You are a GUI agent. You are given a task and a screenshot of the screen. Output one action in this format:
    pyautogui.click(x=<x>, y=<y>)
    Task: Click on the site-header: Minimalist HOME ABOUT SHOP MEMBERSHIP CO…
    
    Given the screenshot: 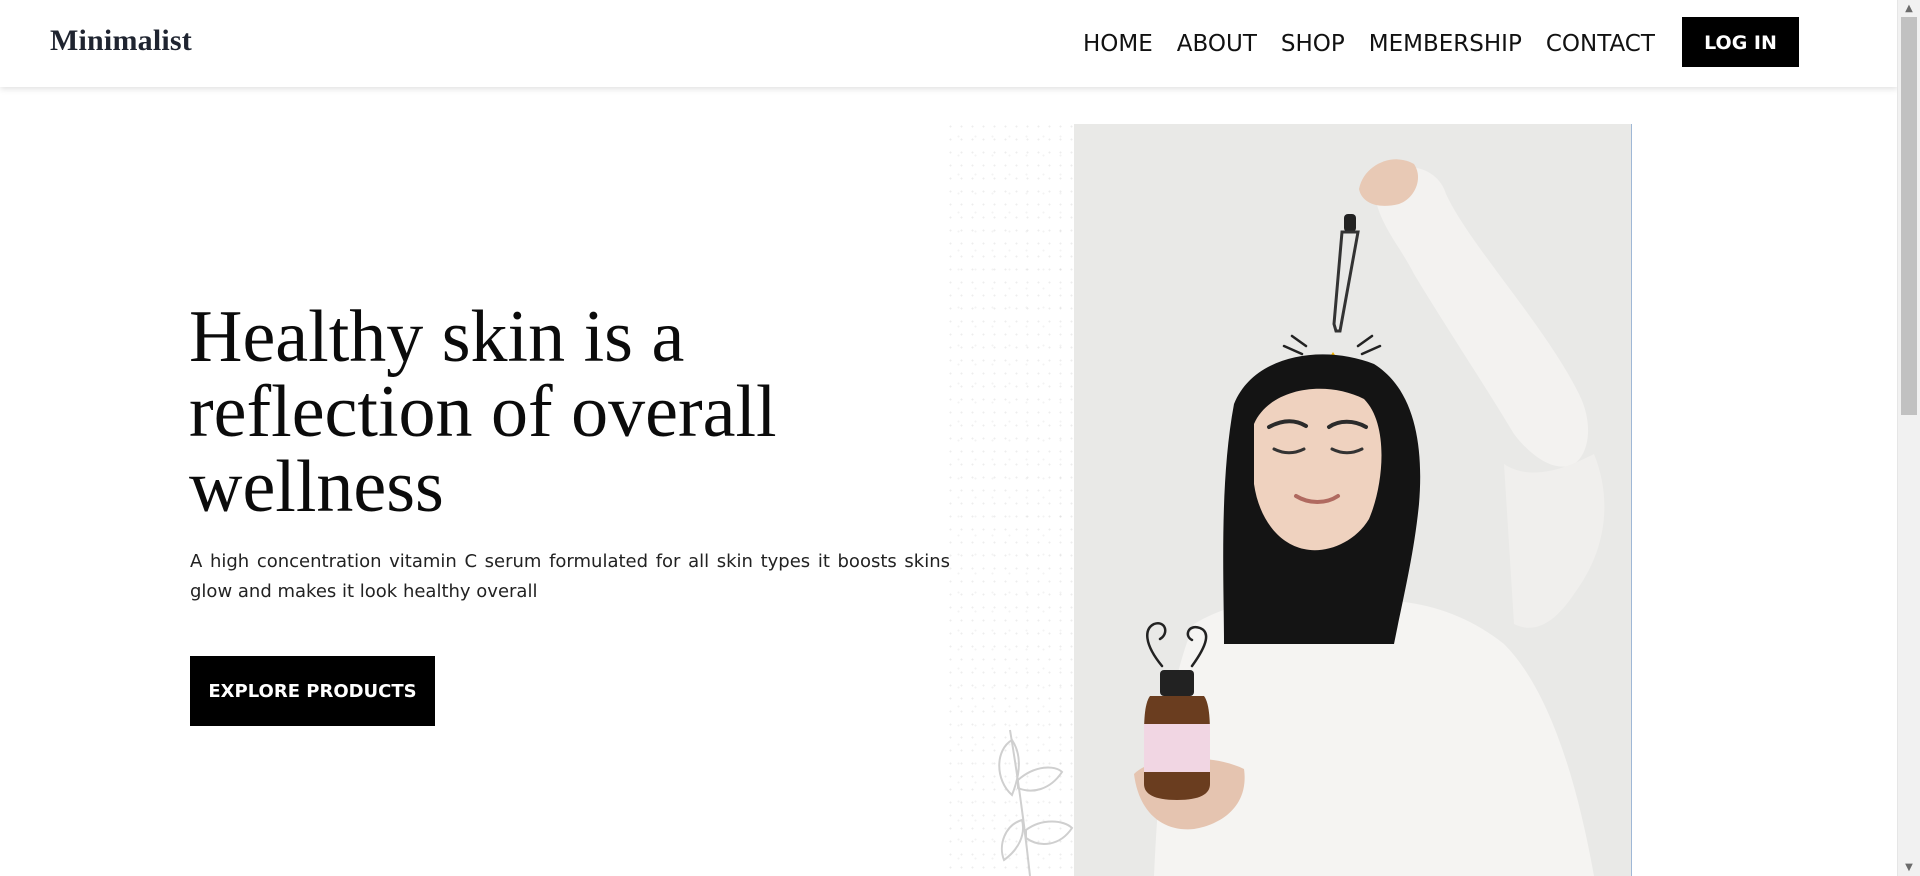 What is the action you would take?
    pyautogui.click(x=949, y=43)
    